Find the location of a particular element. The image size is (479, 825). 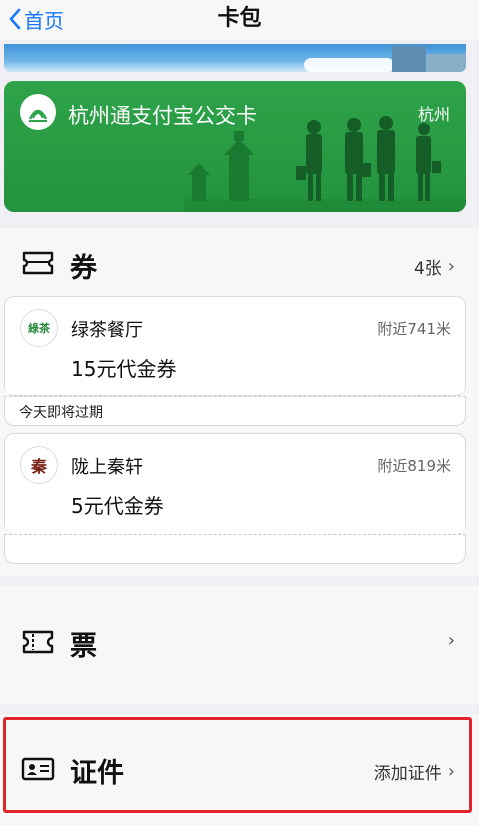

coupons-count-label: 4张 is located at coordinates (427, 269).